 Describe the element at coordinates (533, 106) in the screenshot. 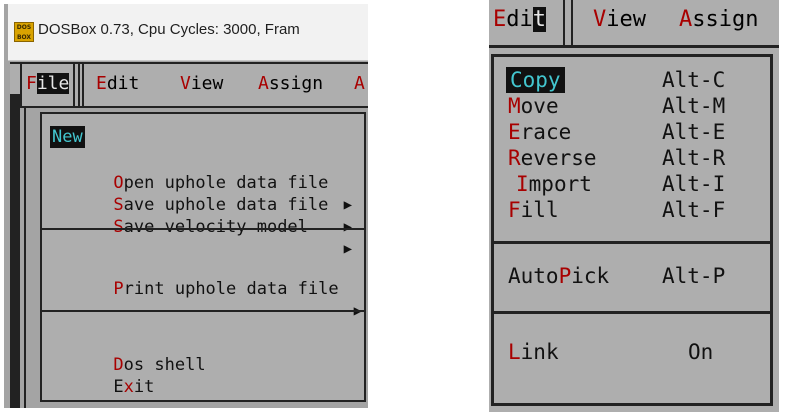

I see `menu-item-move: Move` at that location.